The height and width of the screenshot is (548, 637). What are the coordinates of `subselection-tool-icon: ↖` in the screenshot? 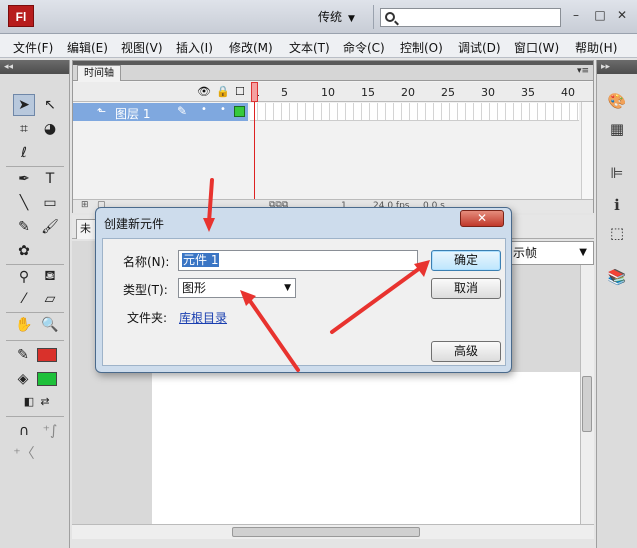 It's located at (50, 105).